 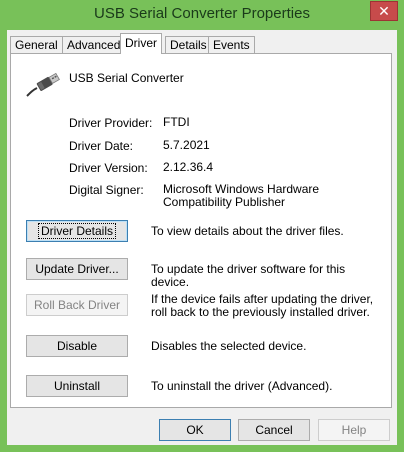 I want to click on roll-back-driver-button: Roll Back Driver, so click(x=77, y=305).